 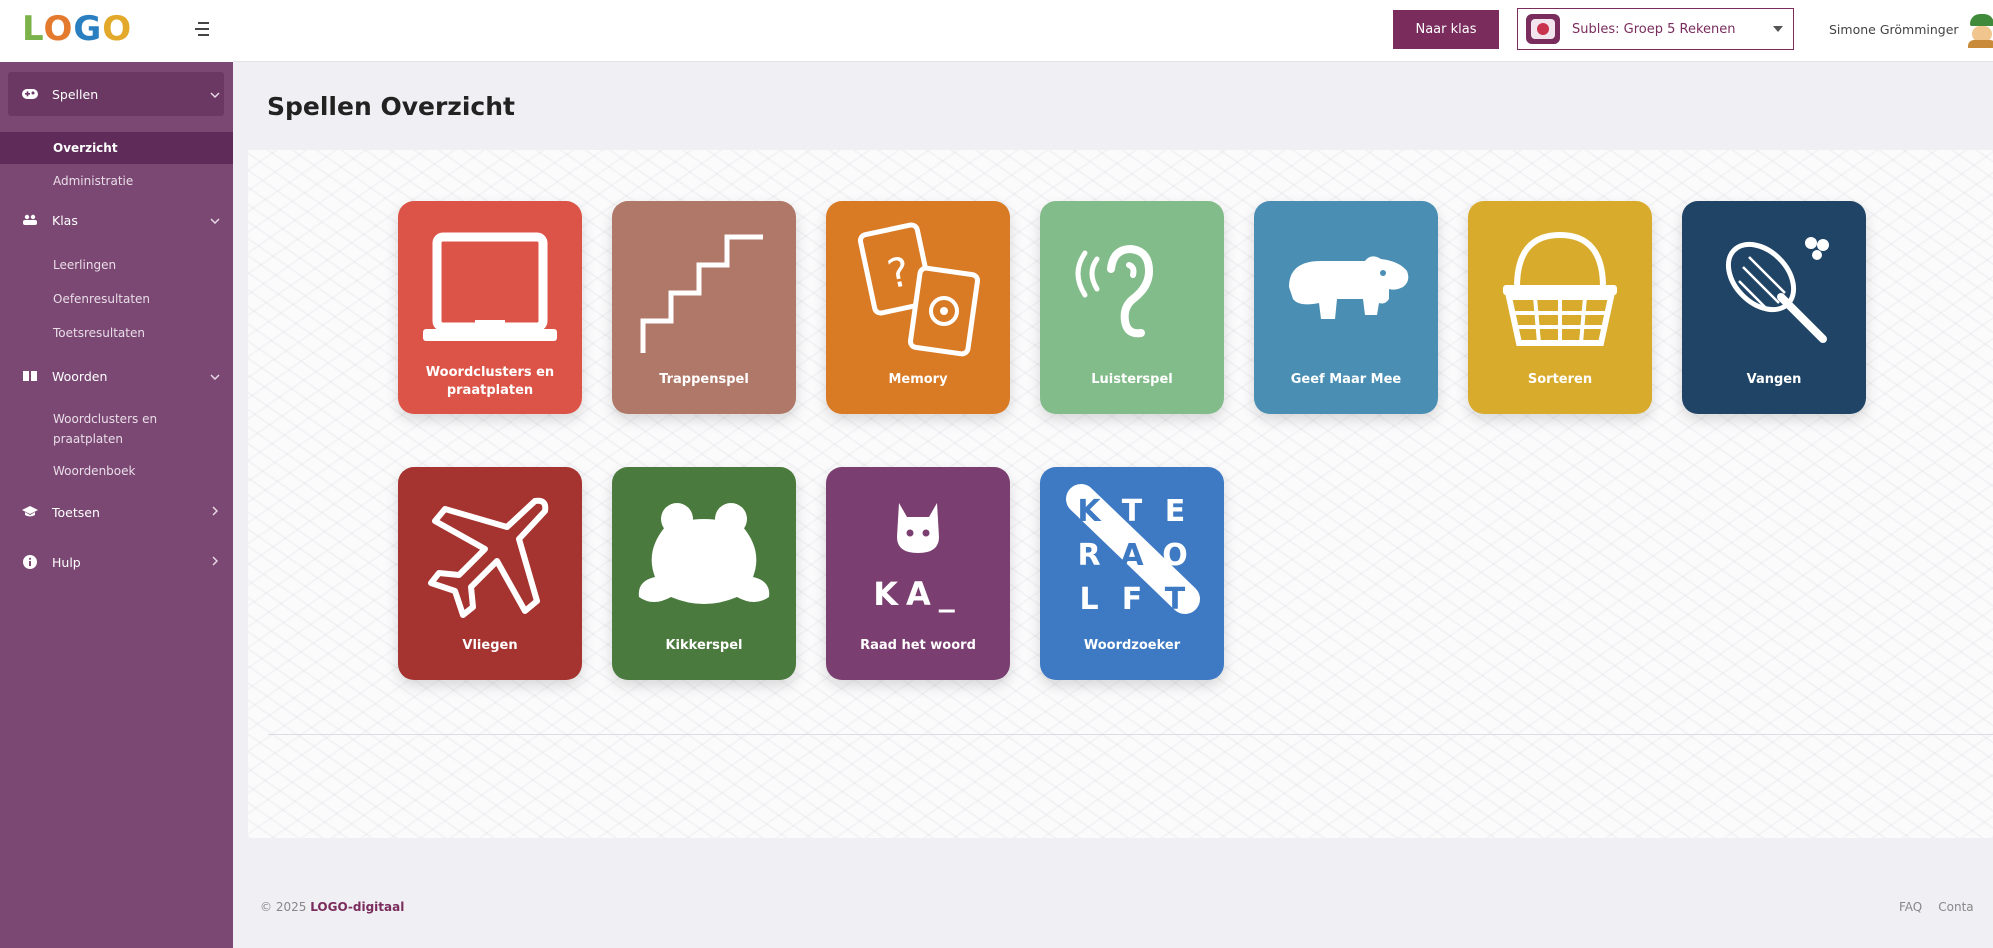 I want to click on game-tile-label: Raad het woord, so click(x=918, y=645).